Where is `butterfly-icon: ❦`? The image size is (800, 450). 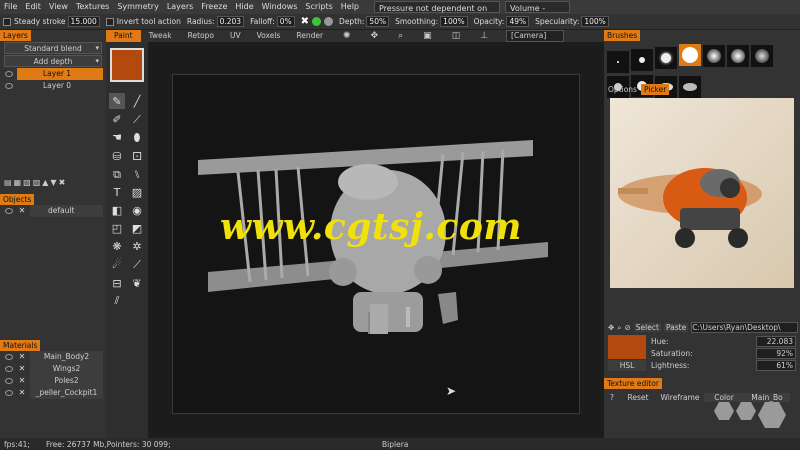
butterfly-icon: ❦ is located at coordinates (137, 283).